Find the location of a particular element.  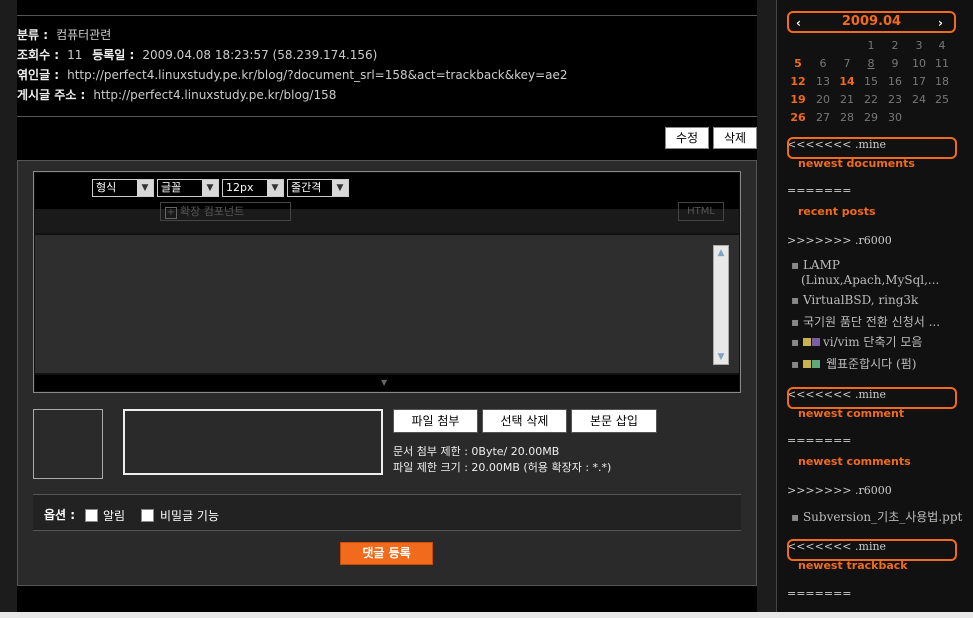

calendar-day: 7 is located at coordinates (847, 63).